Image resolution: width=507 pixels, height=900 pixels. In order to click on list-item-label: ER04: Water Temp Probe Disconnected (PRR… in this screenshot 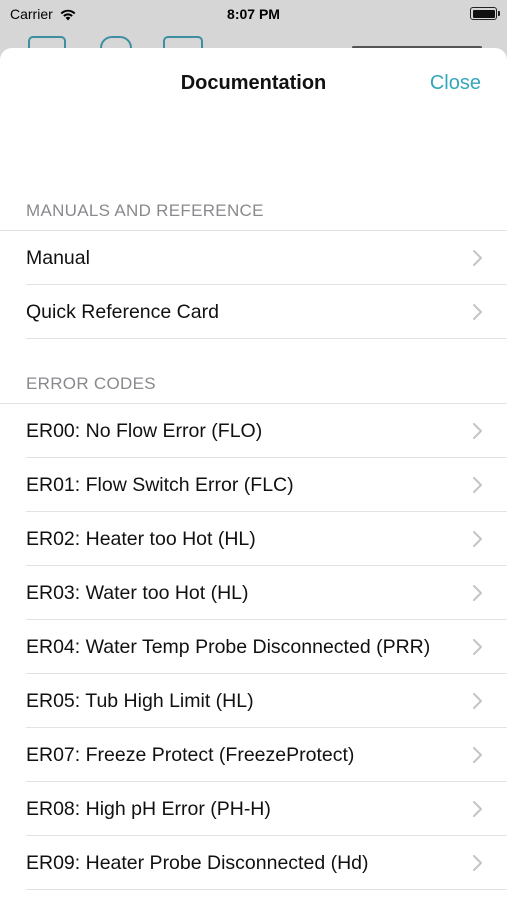, I will do `click(228, 646)`.